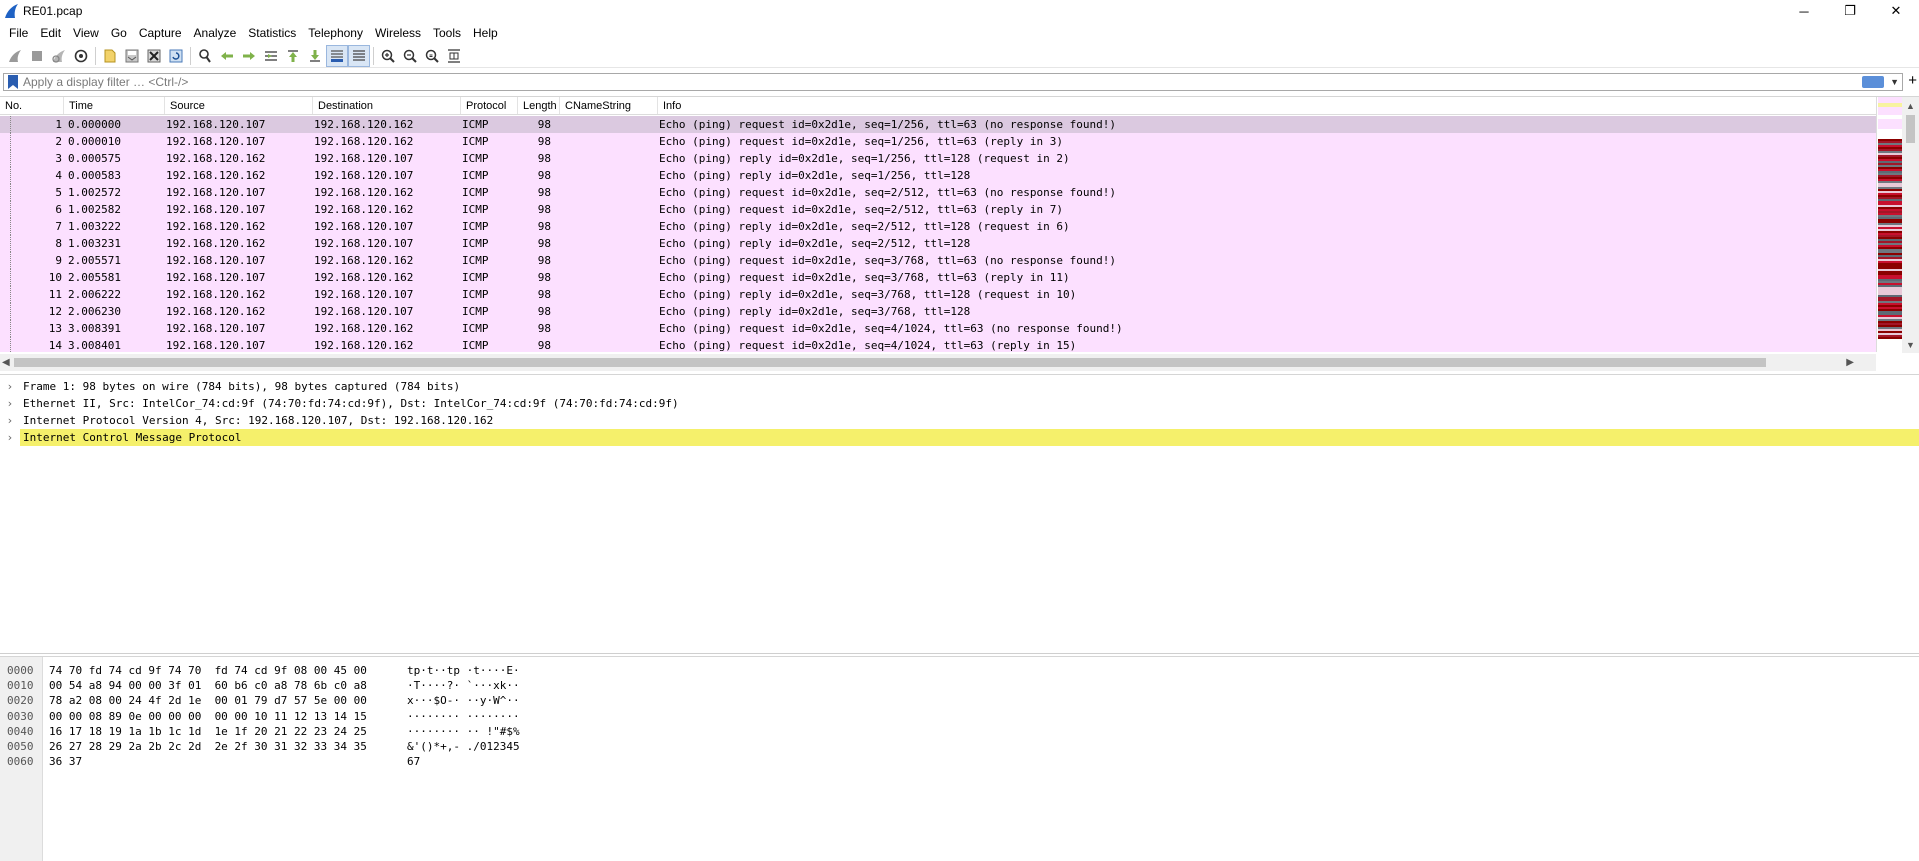 This screenshot has height=861, width=1919. I want to click on save-file-button, so click(132, 56).